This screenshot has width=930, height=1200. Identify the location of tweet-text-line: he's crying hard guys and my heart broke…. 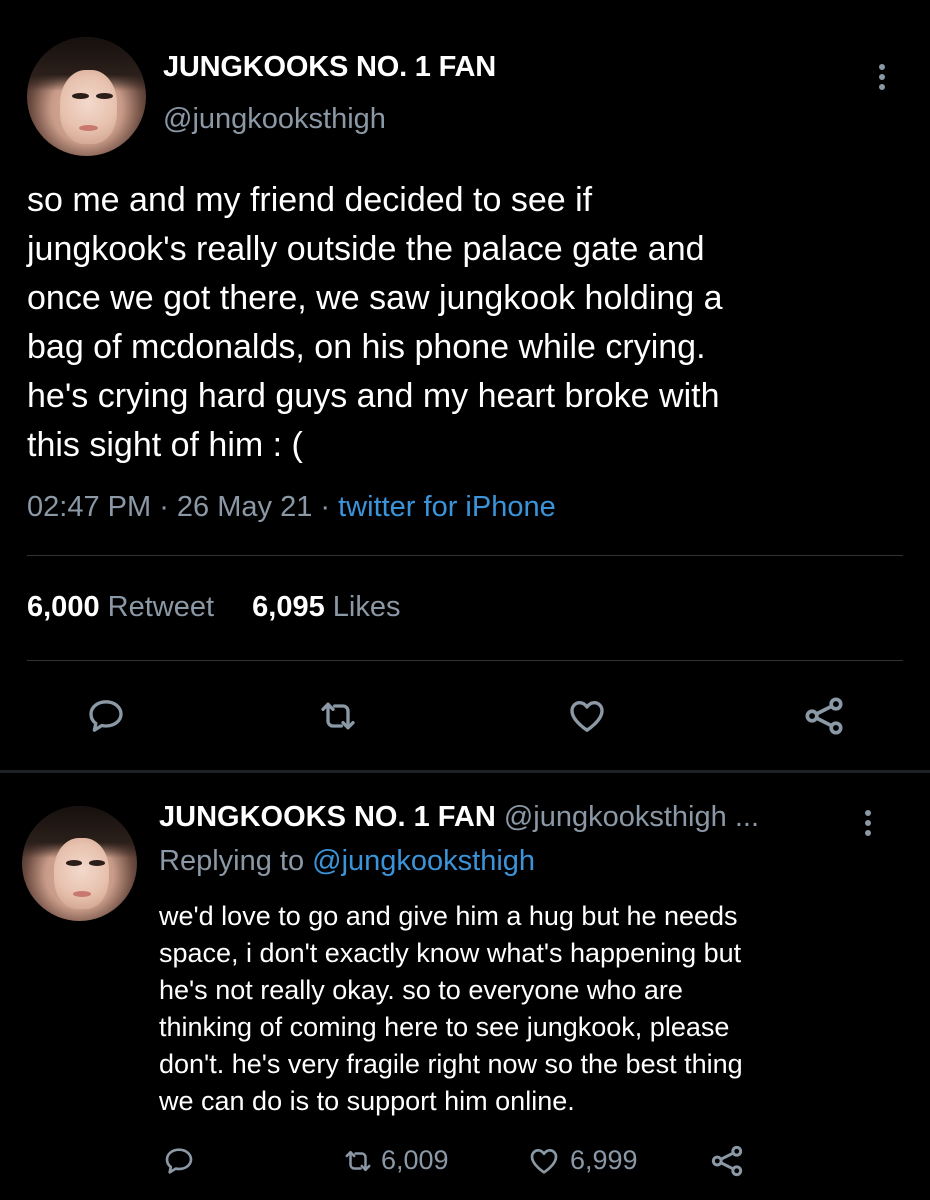
(373, 396).